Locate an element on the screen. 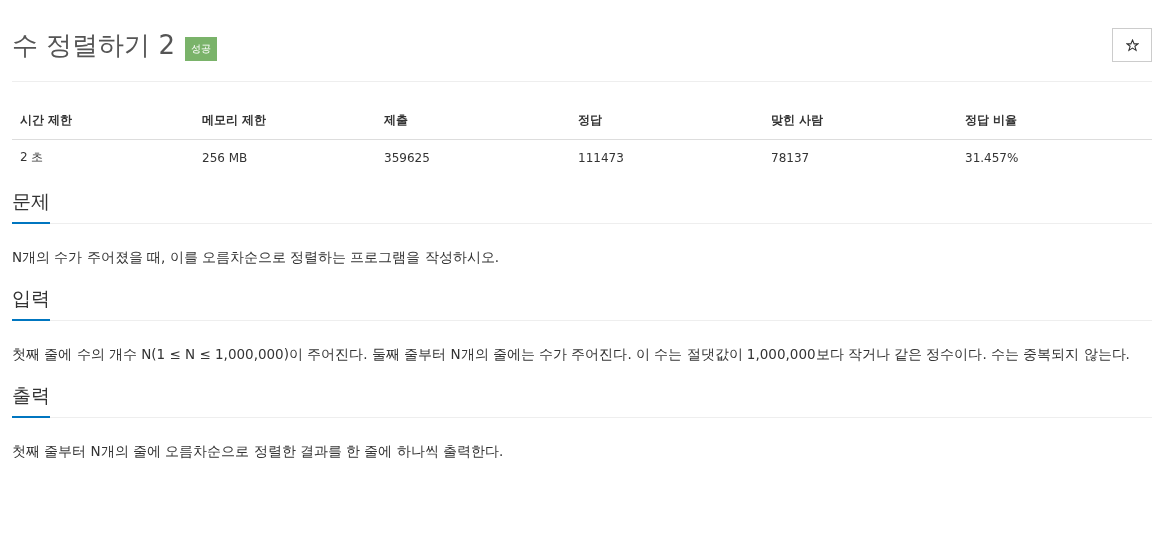  table-cell: 31.457% is located at coordinates (1054, 157).